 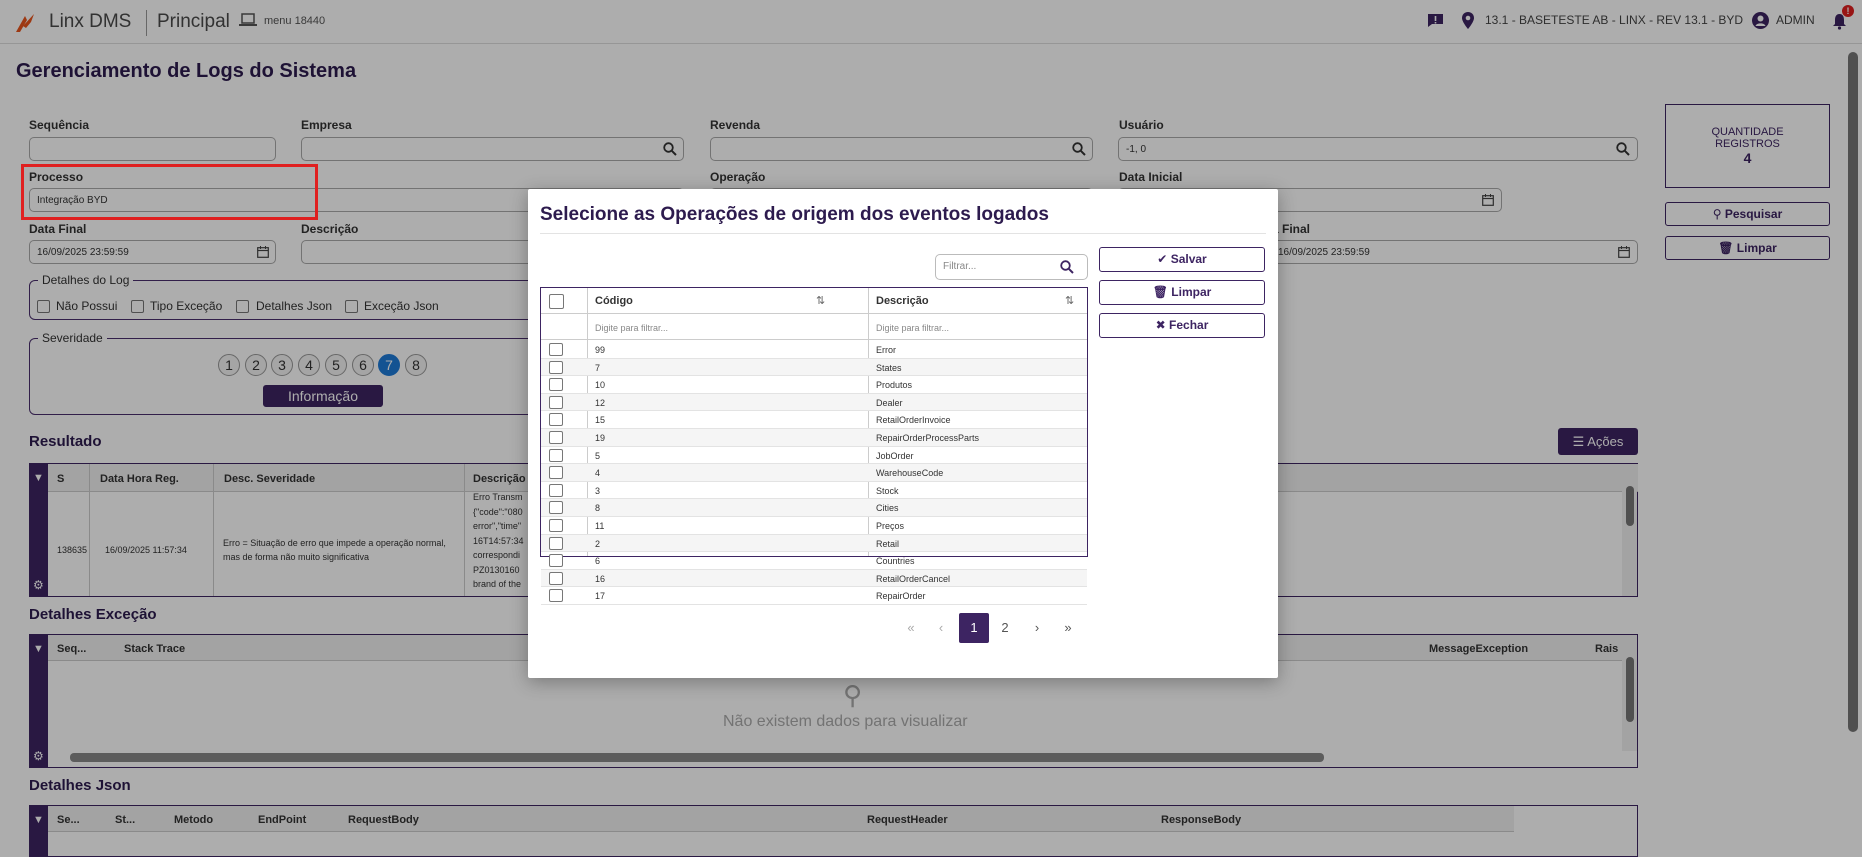 What do you see at coordinates (901, 596) in the screenshot?
I see `row-descricao: RepairOrder` at bounding box center [901, 596].